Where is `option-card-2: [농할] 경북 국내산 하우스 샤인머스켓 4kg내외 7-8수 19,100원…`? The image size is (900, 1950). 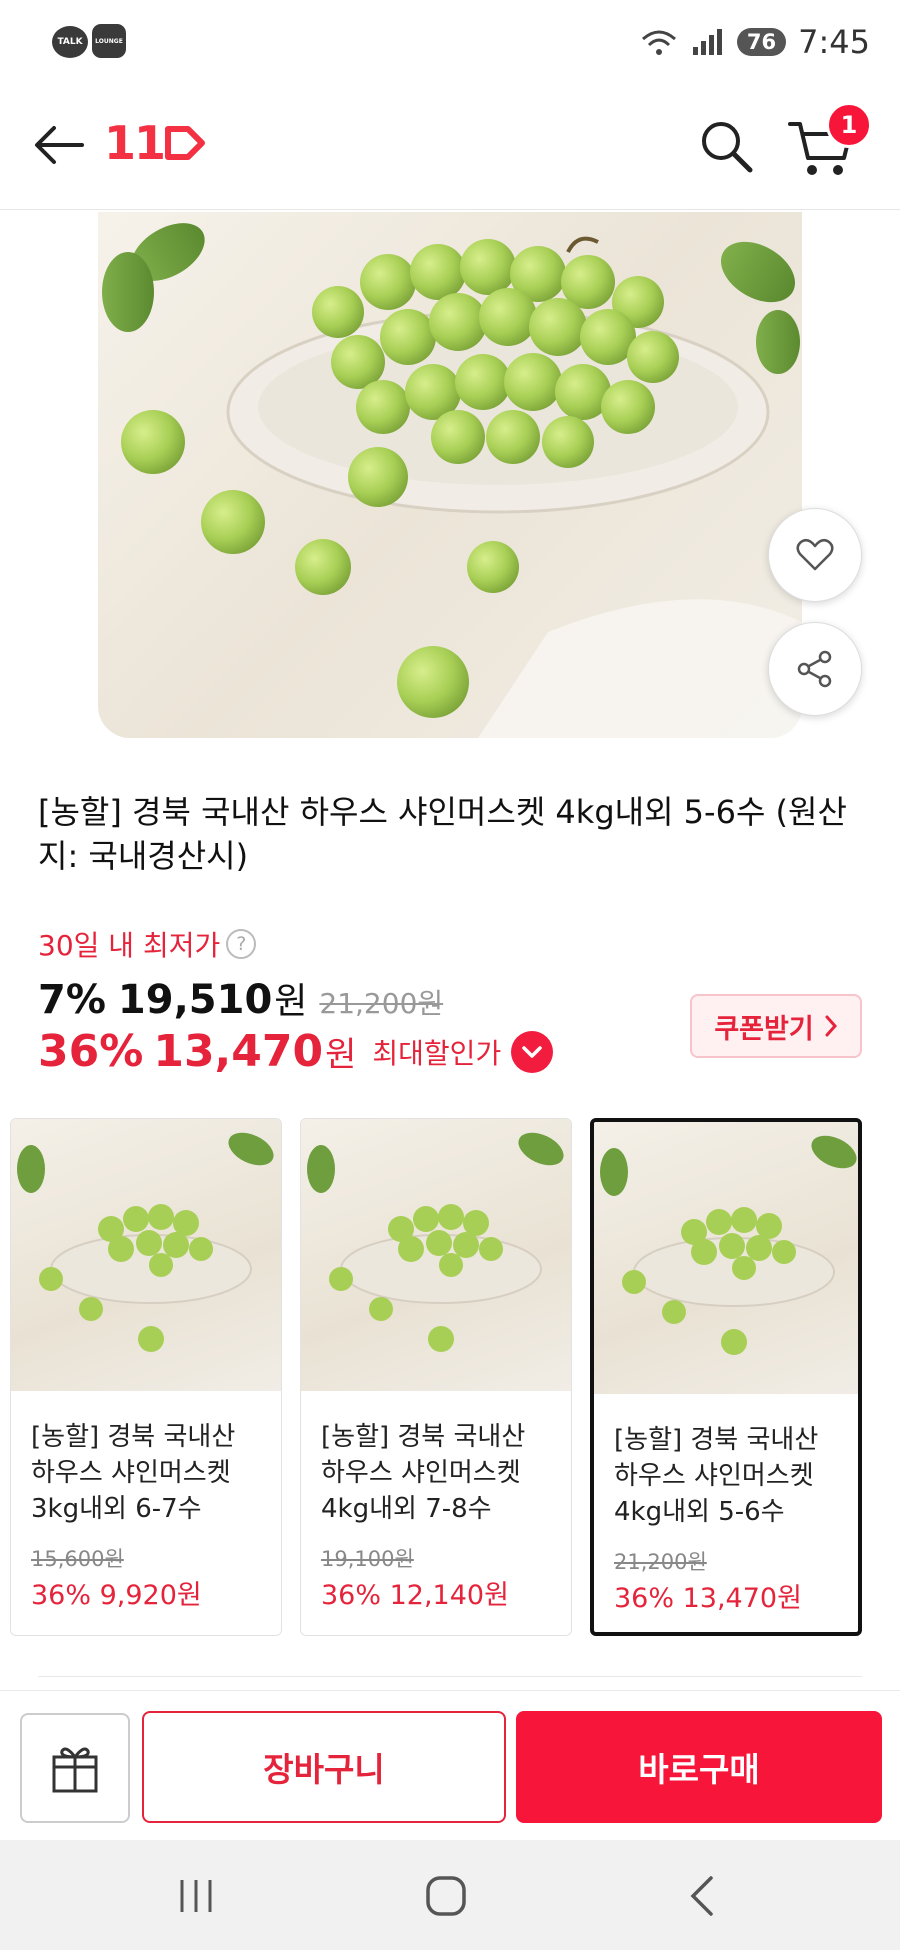 option-card-2: [농할] 경북 국내산 하우스 샤인머스켓 4kg내외 7-8수 19,100원… is located at coordinates (436, 1377).